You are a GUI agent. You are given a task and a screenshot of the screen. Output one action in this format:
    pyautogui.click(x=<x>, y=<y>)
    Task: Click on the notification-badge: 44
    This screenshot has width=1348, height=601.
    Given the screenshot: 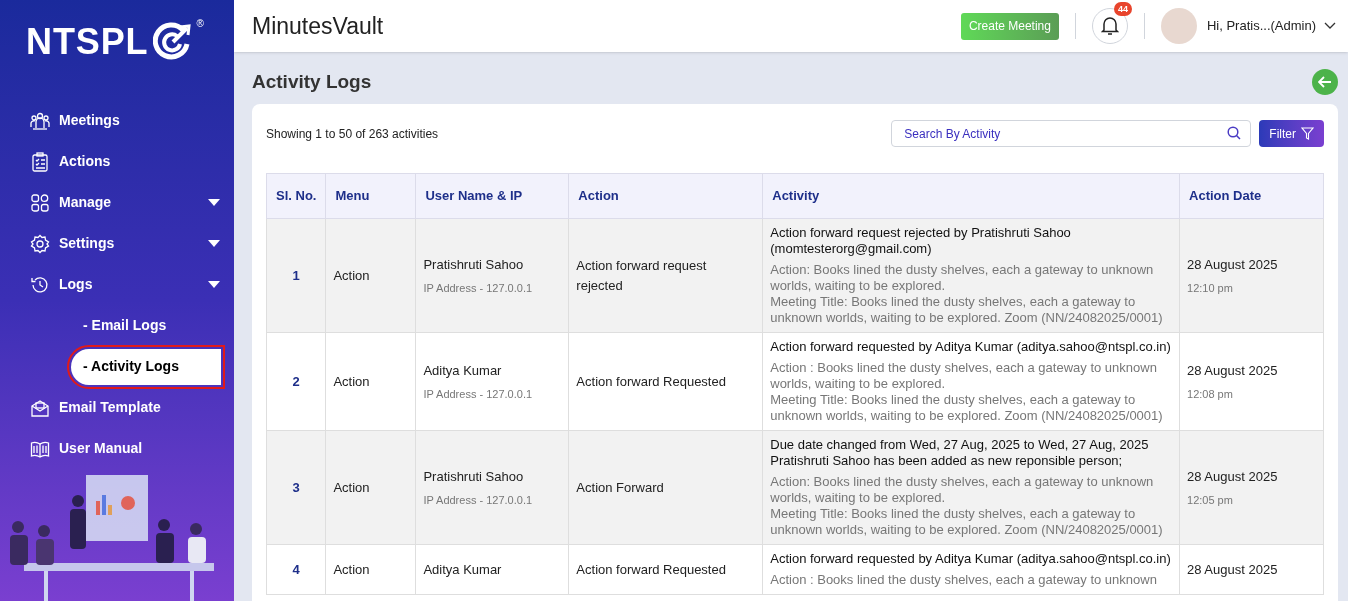 What is the action you would take?
    pyautogui.click(x=1122, y=9)
    